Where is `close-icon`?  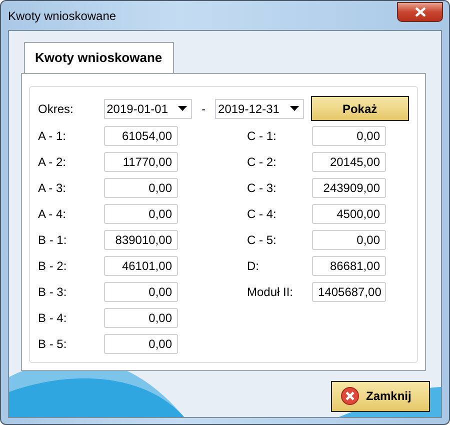
close-icon is located at coordinates (420, 11).